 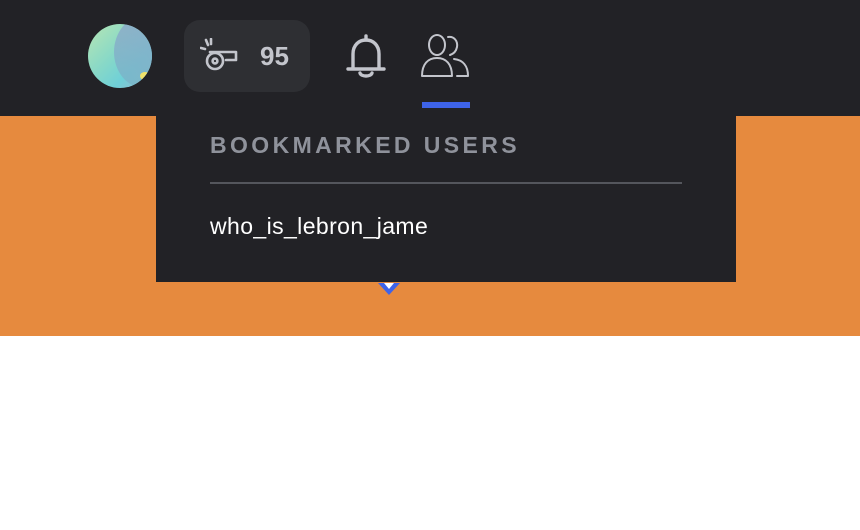 I want to click on user-avatar, so click(x=120, y=56).